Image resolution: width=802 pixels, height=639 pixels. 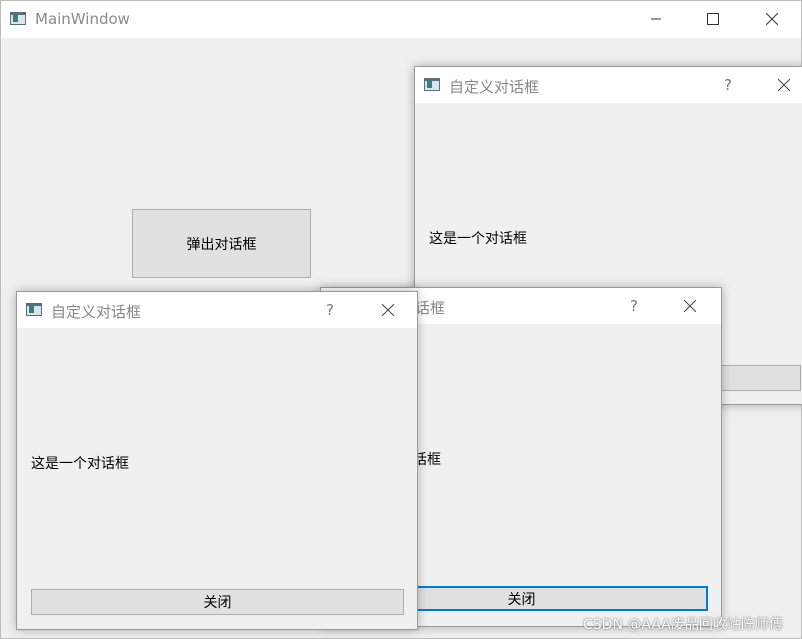 I want to click on dialog-3-close-dialog-button: 关闭, so click(x=217, y=602).